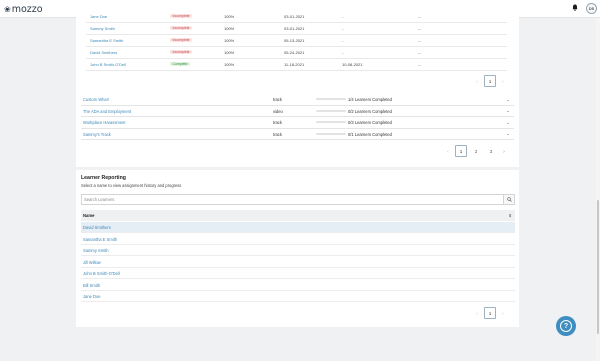  Describe the element at coordinates (491, 151) in the screenshot. I see `page-button: 3` at that location.